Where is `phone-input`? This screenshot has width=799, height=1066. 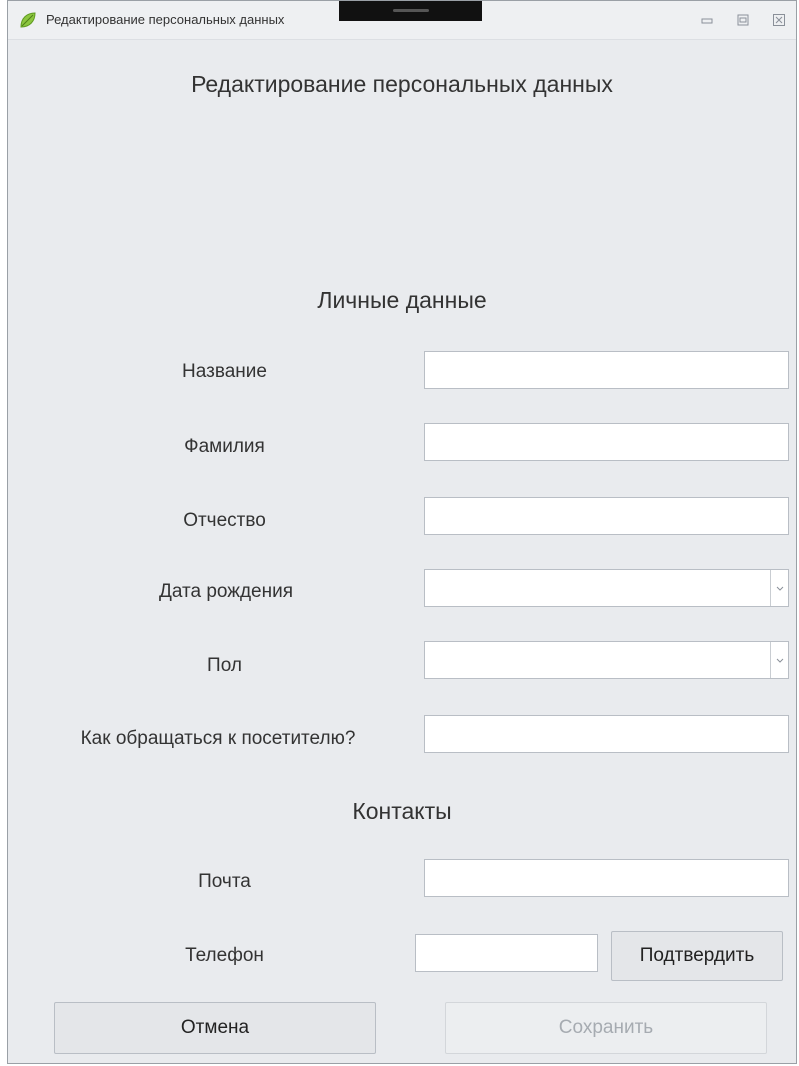
phone-input is located at coordinates (506, 953).